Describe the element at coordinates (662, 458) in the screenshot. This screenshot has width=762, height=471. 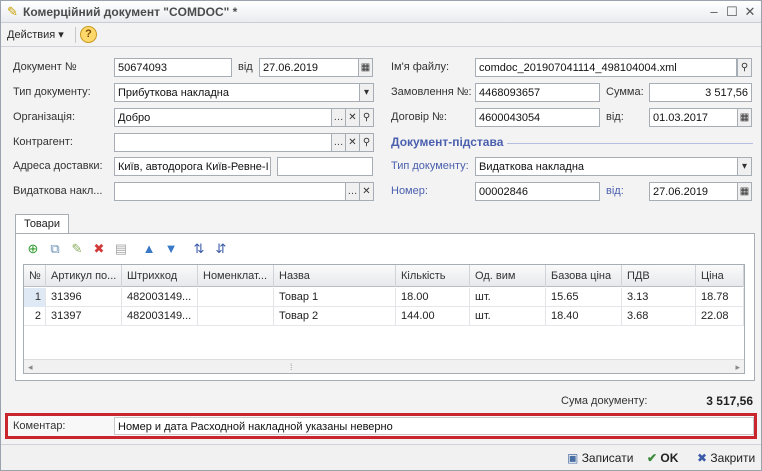
I see `ok-button: ✔ OK` at that location.